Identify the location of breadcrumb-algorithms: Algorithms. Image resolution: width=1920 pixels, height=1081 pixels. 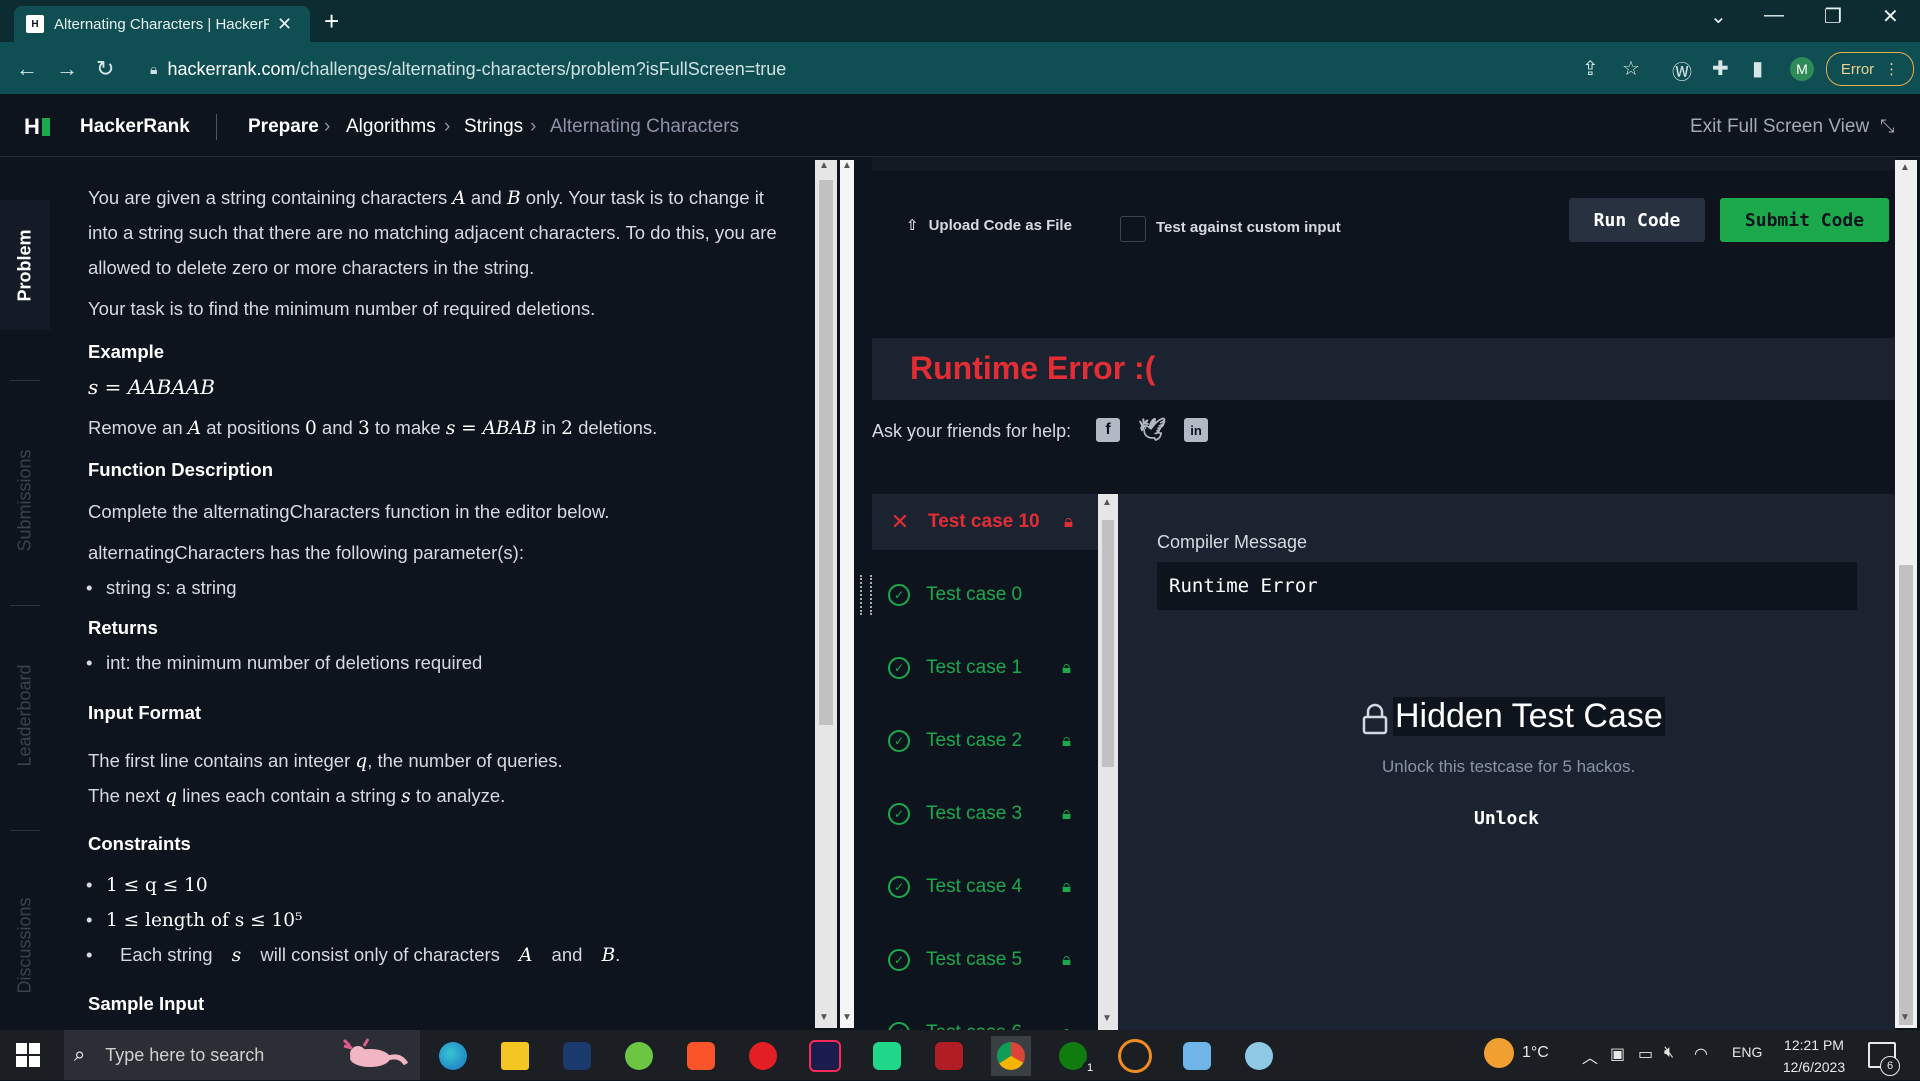
(391, 127).